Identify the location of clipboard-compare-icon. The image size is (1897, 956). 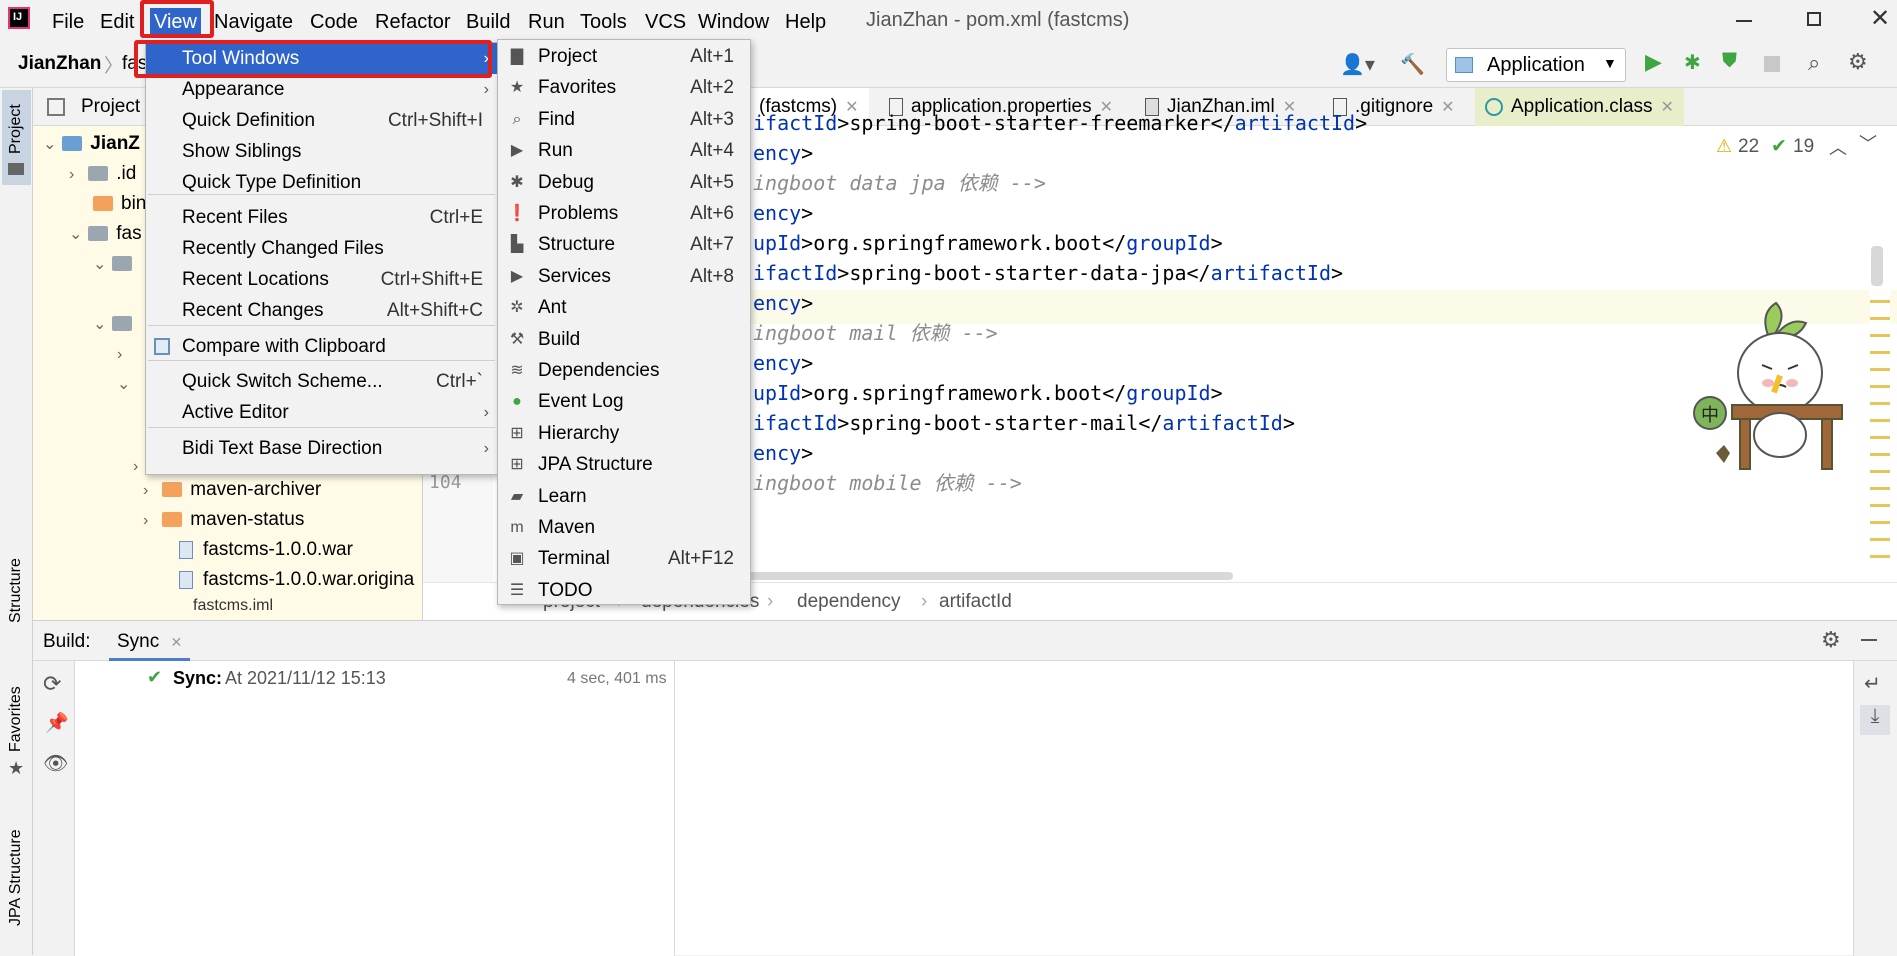
(162, 346).